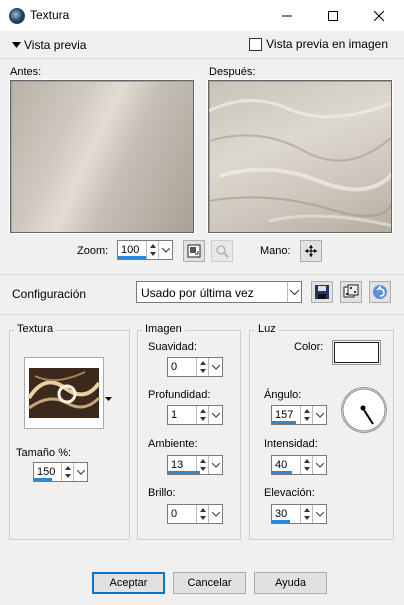 This screenshot has width=404, height=605. Describe the element at coordinates (195, 465) in the screenshot. I see `ambient-field: 13` at that location.